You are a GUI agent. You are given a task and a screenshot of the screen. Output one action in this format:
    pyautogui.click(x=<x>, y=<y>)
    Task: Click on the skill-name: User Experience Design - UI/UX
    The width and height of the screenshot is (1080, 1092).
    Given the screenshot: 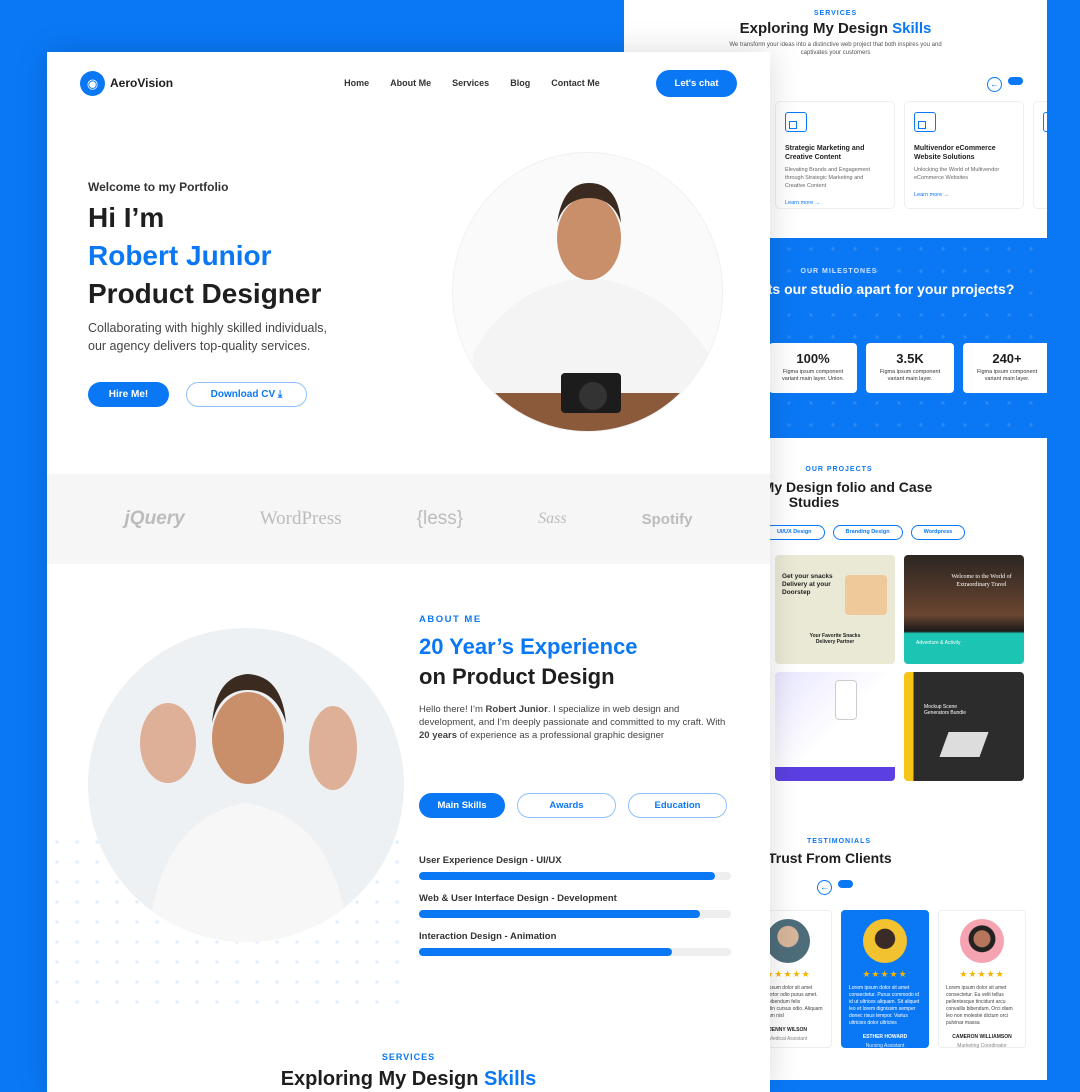 What is the action you would take?
    pyautogui.click(x=490, y=860)
    